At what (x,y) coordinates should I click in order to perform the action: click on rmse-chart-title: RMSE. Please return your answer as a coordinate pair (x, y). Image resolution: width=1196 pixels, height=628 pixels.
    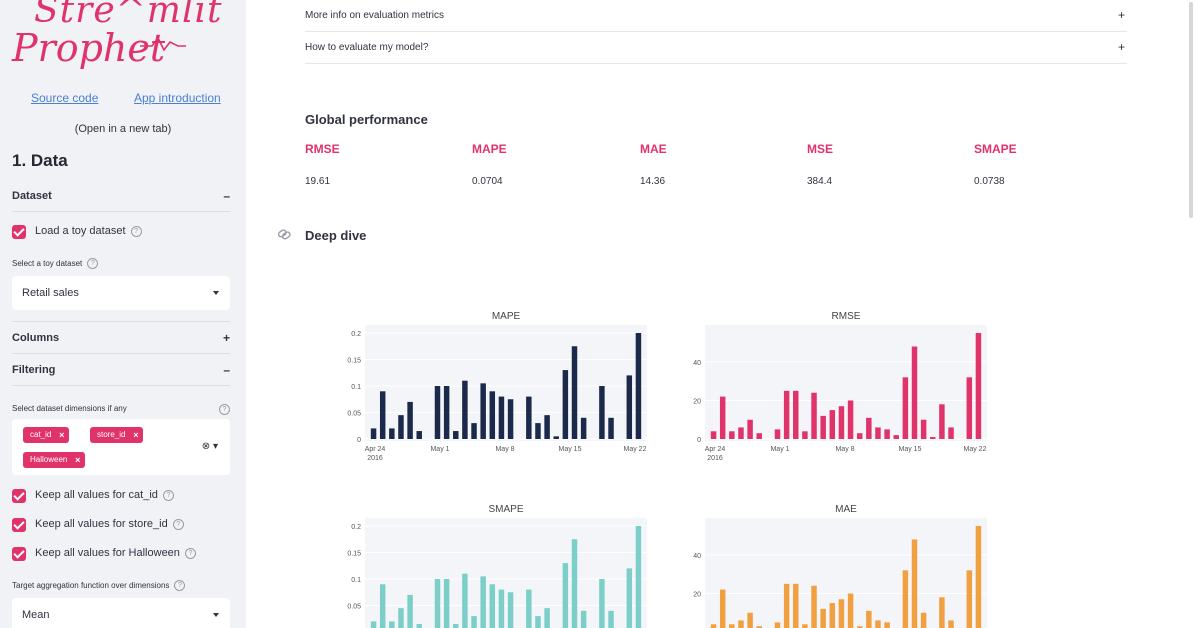
    Looking at the image, I should click on (846, 316).